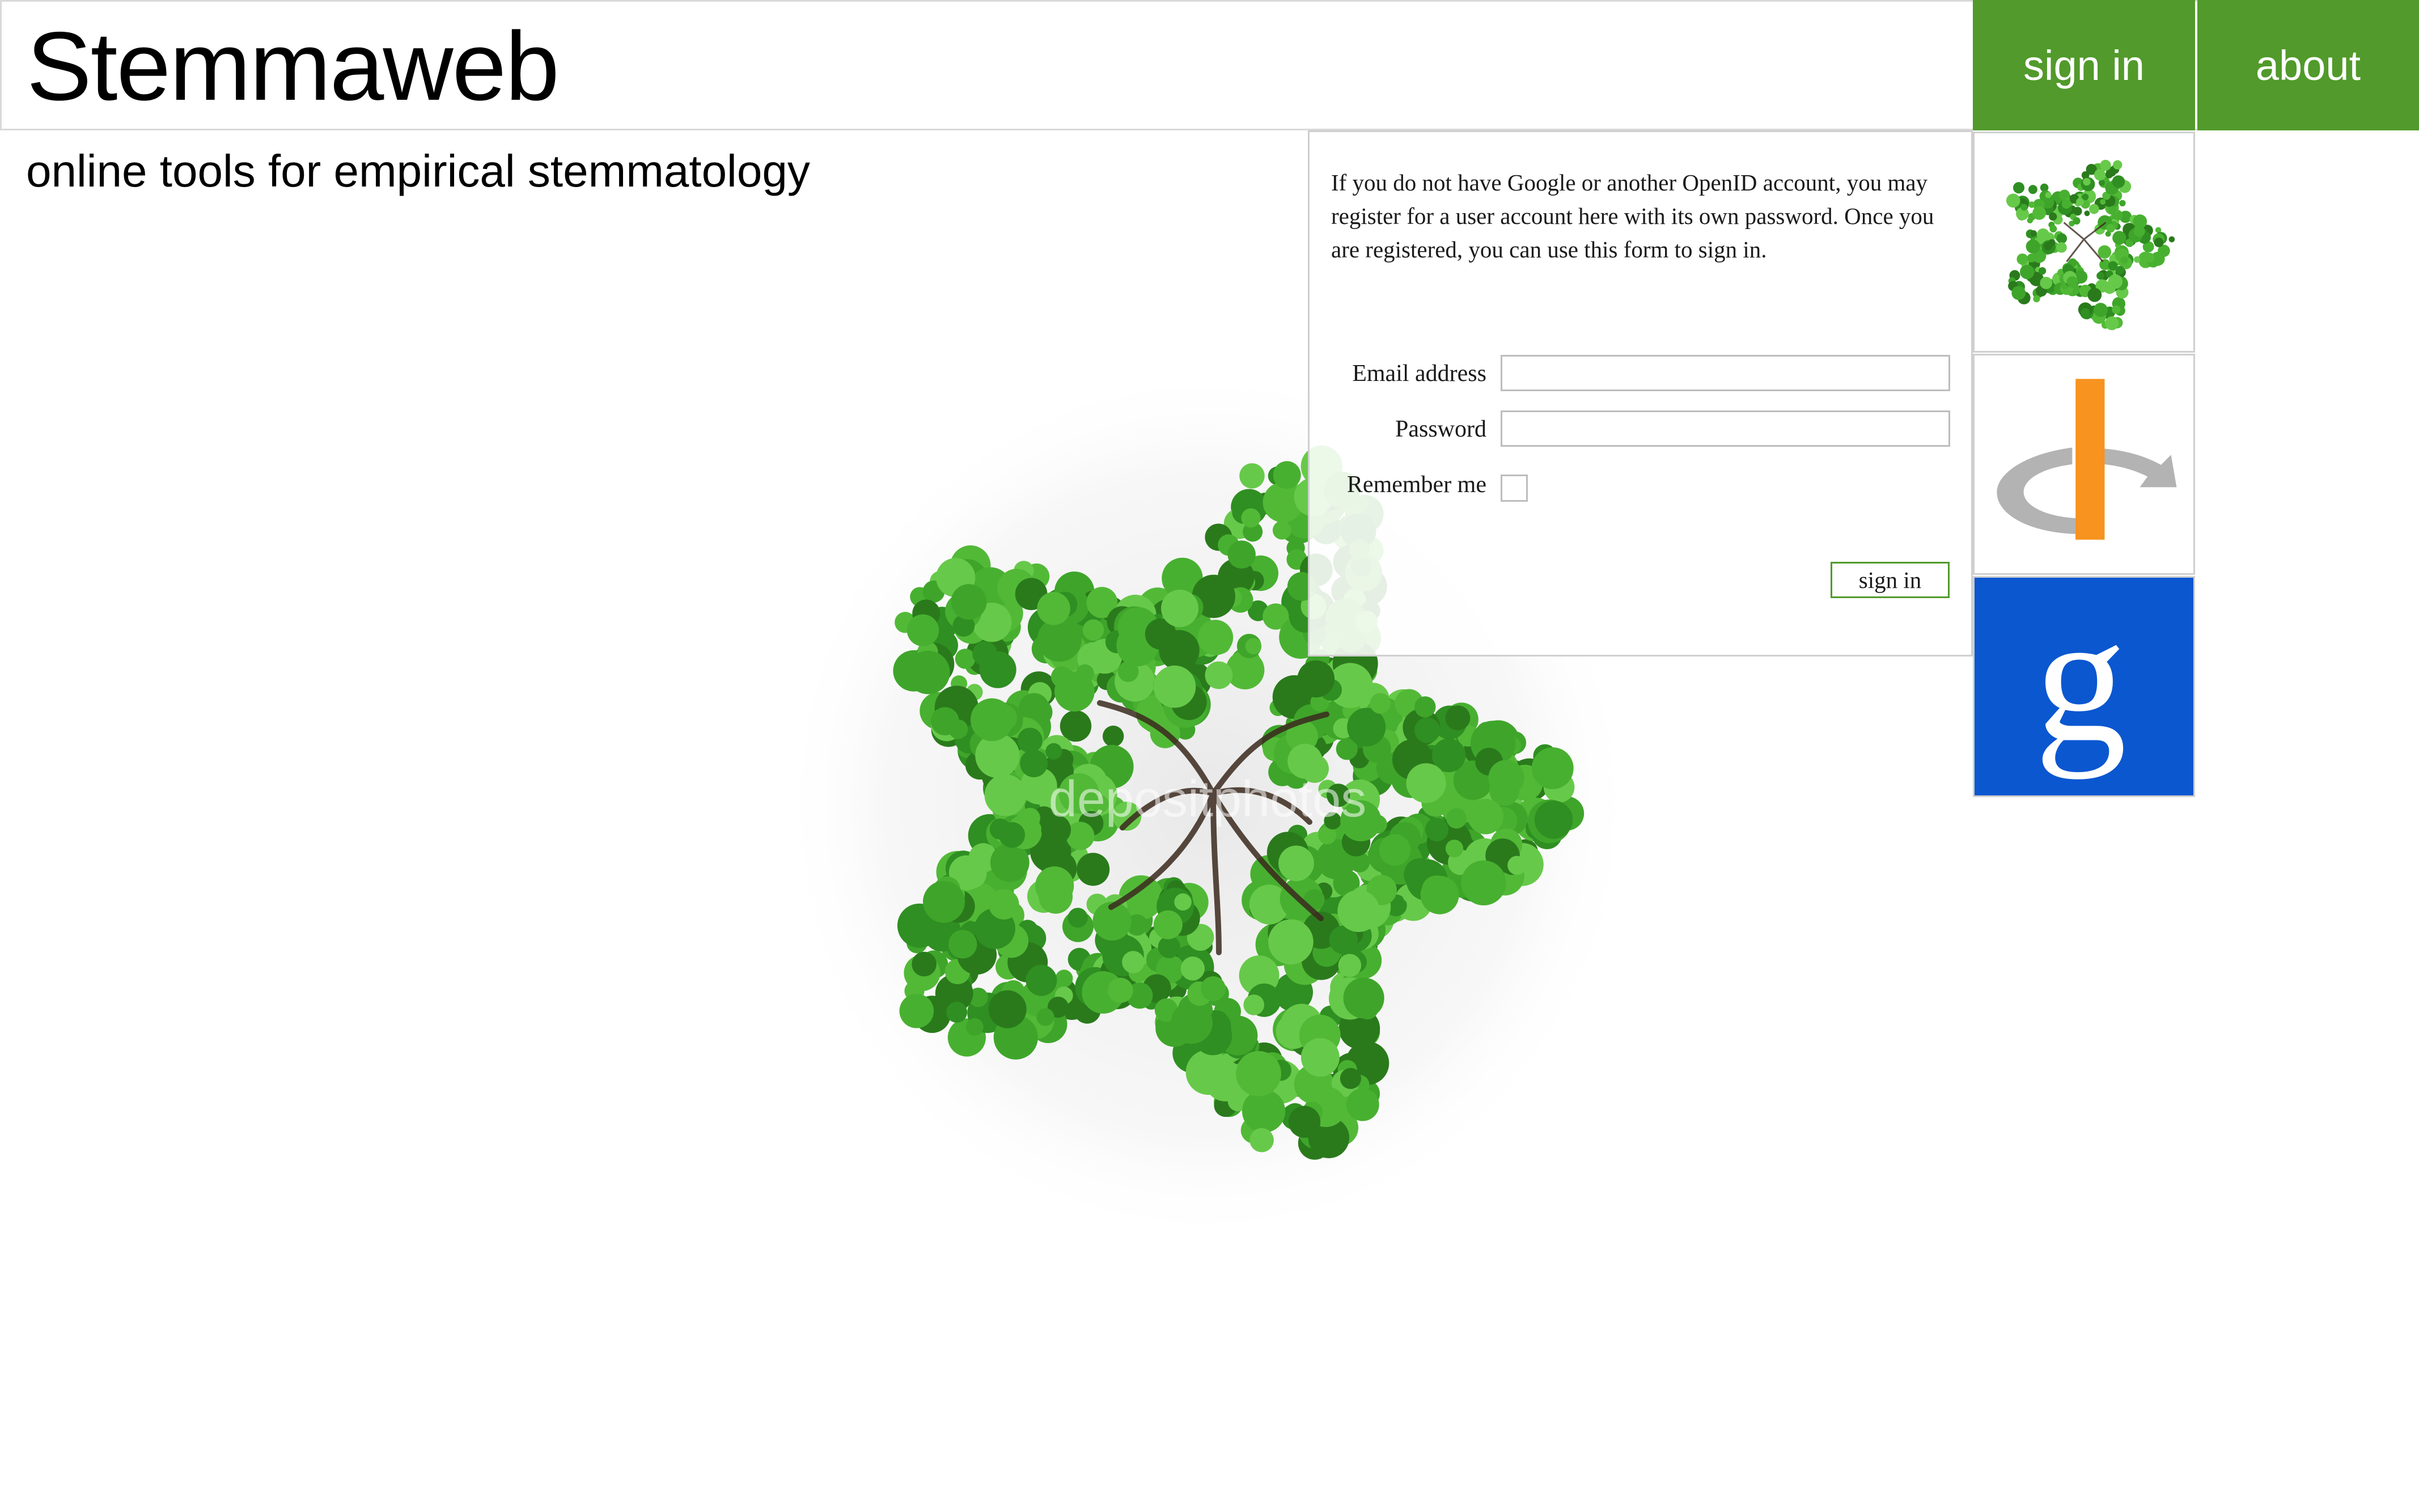 This screenshot has height=1512, width=2419. What do you see at coordinates (293, 66) in the screenshot?
I see `site-title: Stemmaweb` at bounding box center [293, 66].